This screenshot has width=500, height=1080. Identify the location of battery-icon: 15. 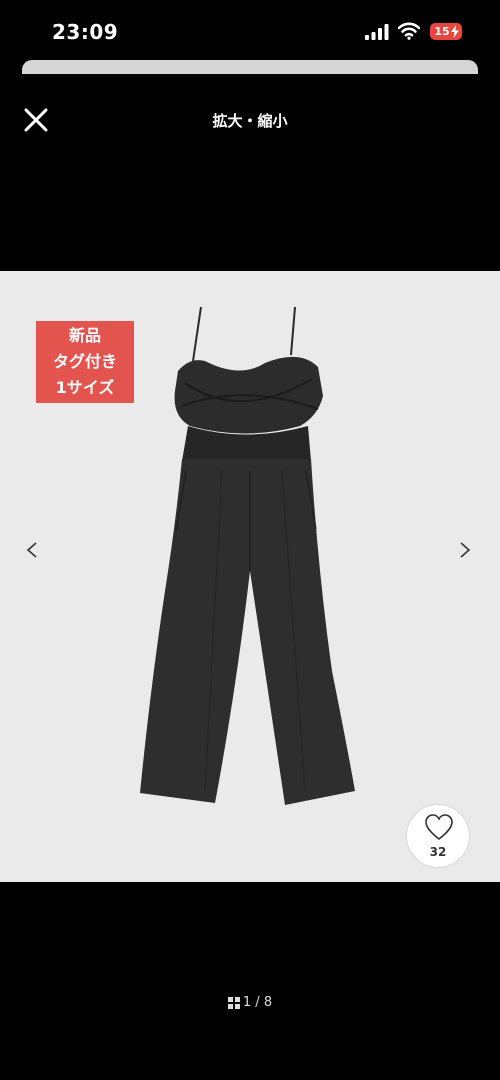
(446, 31).